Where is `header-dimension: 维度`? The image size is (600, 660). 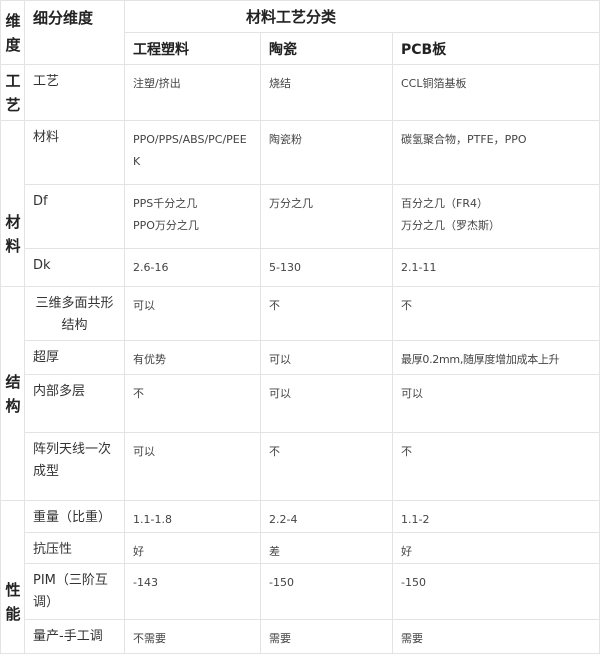 header-dimension: 维度 is located at coordinates (12, 32).